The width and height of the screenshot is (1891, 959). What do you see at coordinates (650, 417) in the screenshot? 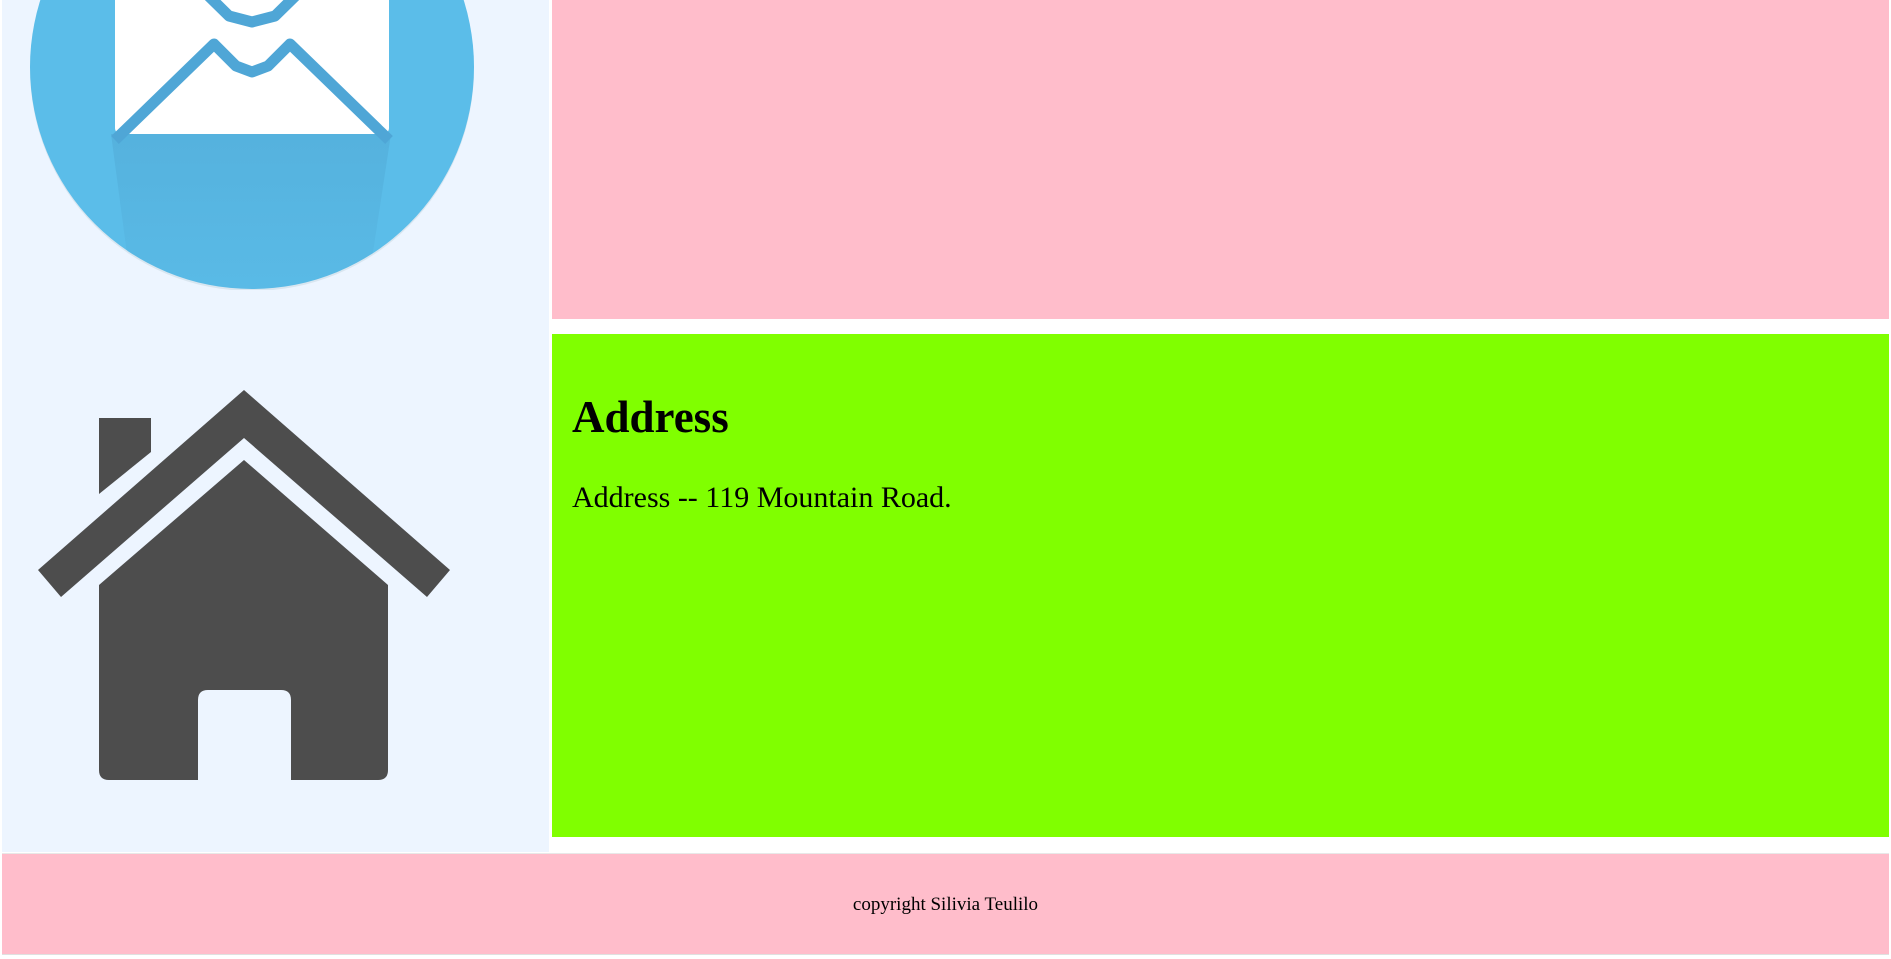
I see `address-heading: Address` at bounding box center [650, 417].